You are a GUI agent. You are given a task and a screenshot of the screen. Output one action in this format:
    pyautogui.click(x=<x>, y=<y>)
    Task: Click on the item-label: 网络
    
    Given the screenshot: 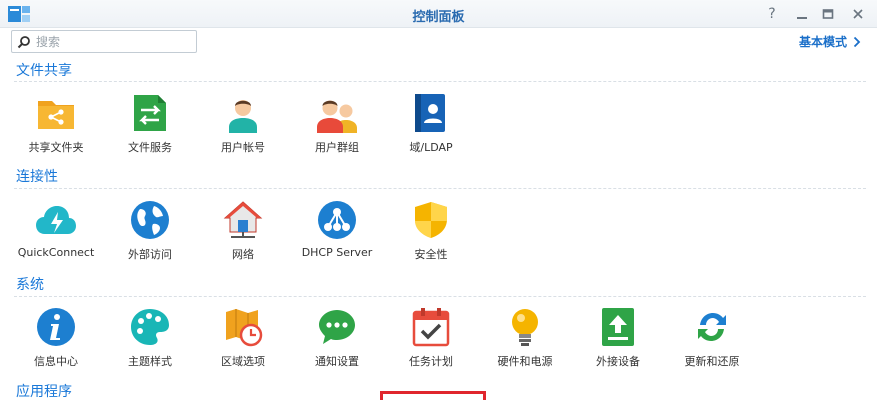 What is the action you would take?
    pyautogui.click(x=243, y=254)
    